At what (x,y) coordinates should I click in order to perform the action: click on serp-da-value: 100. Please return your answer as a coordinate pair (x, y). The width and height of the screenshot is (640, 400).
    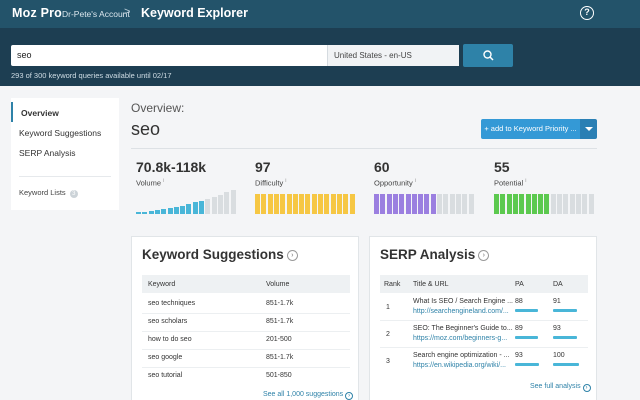
    Looking at the image, I should click on (559, 355).